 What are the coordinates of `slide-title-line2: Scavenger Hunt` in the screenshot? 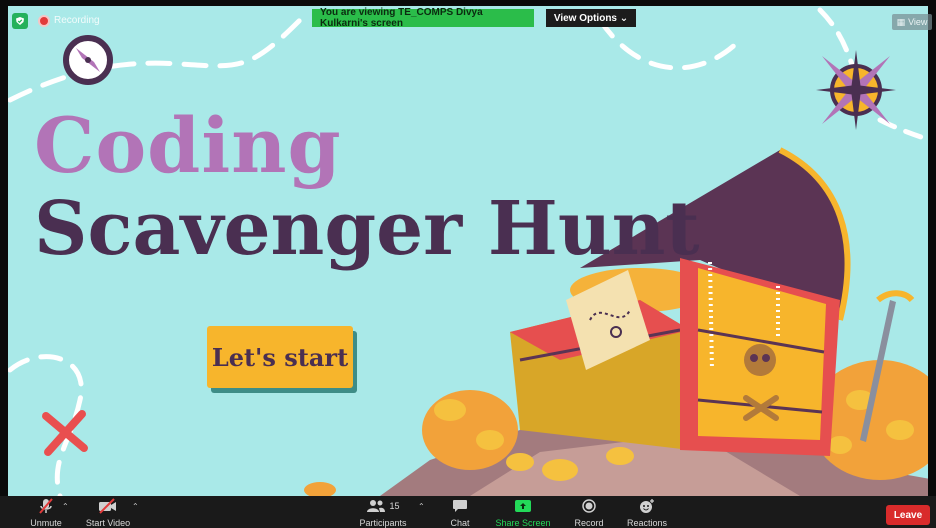 It's located at (367, 229).